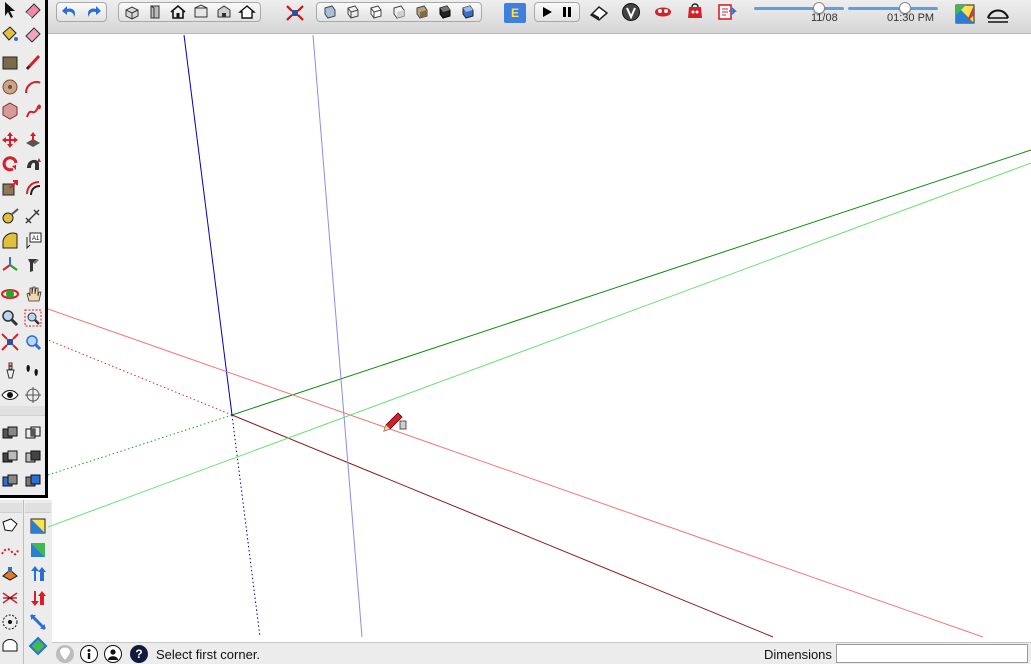 The image size is (1031, 664). I want to click on protractor-icon, so click(10, 241).